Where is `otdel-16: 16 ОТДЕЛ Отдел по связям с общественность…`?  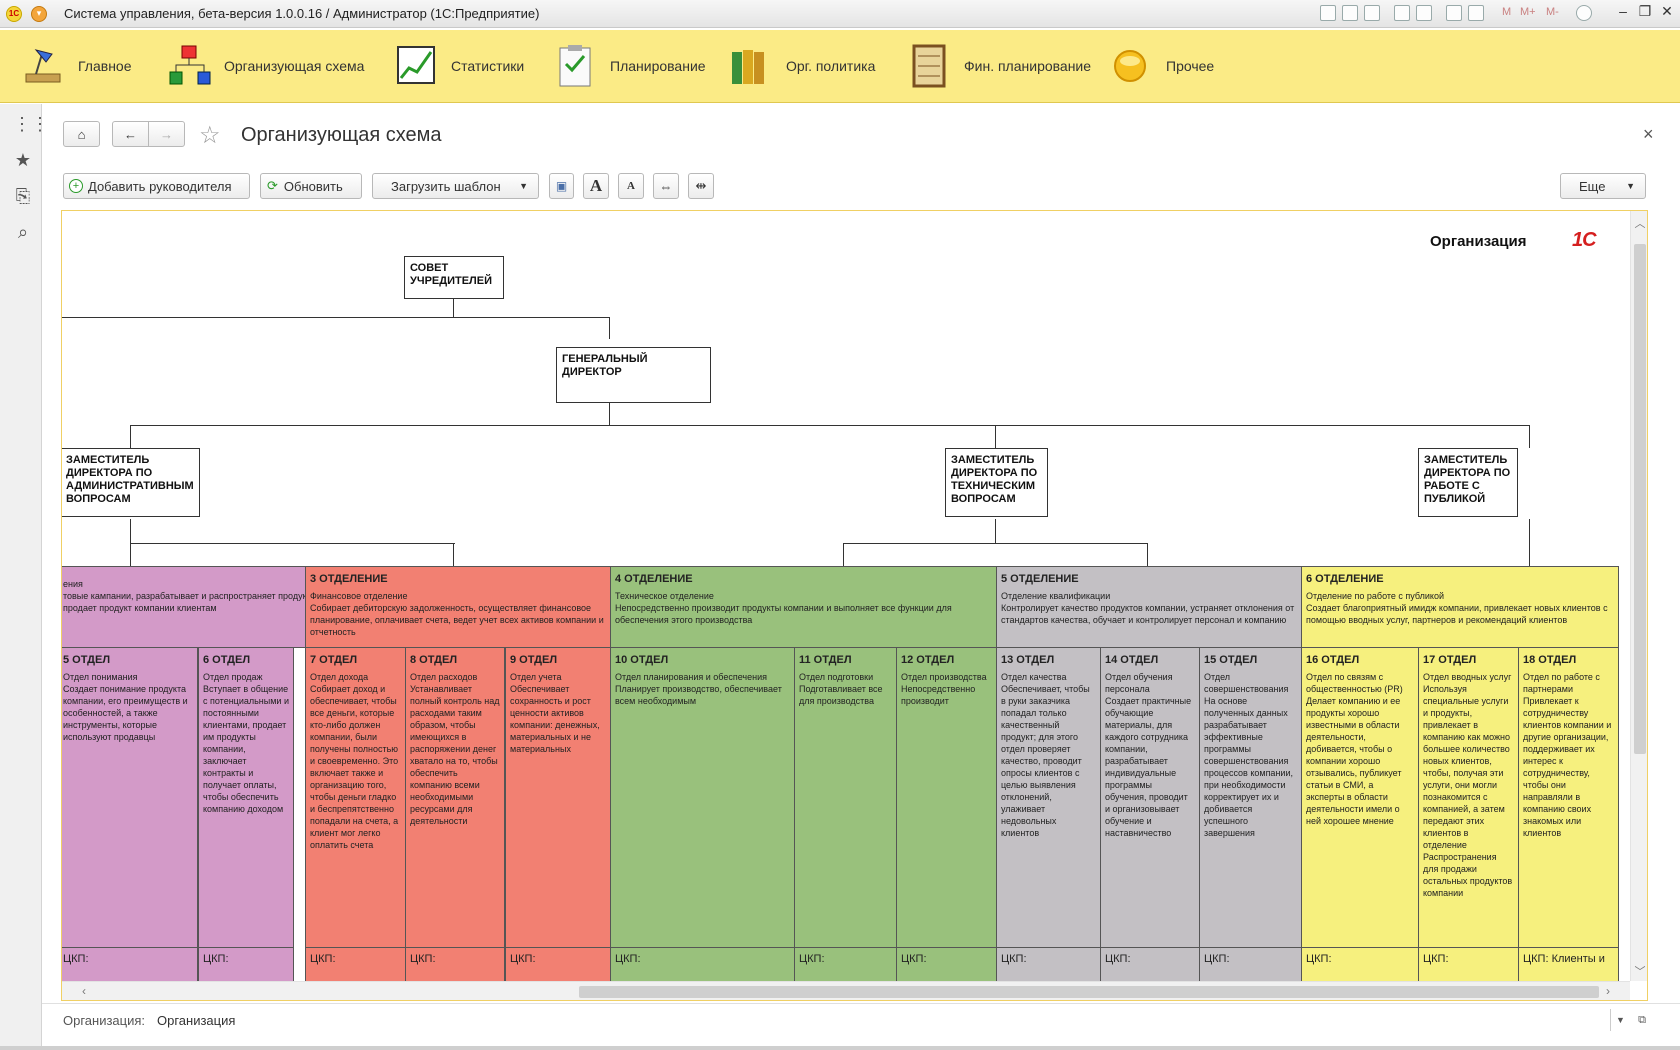 otdel-16: 16 ОТДЕЛ Отдел по связям с общественность… is located at coordinates (1360, 797).